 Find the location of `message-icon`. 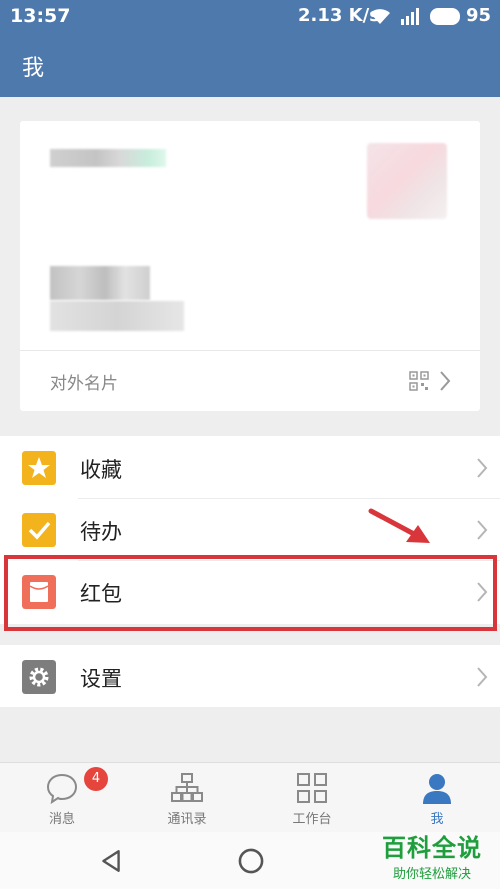

message-icon is located at coordinates (62, 789).